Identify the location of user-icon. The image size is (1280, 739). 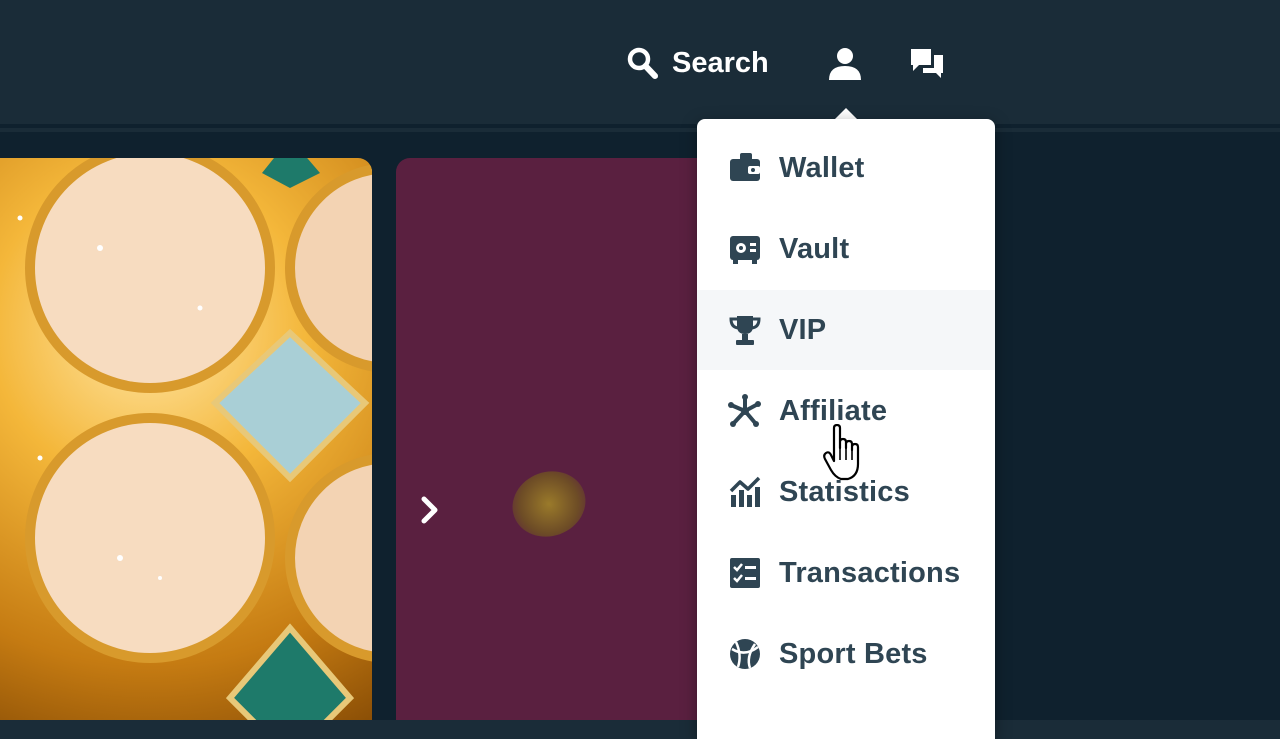
(845, 64).